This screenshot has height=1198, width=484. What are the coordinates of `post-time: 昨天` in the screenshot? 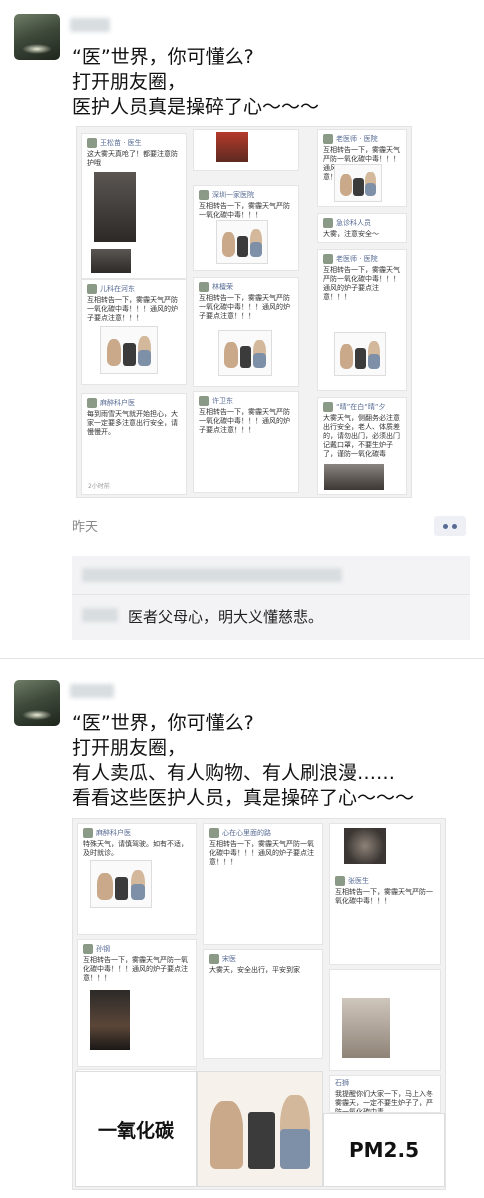 It's located at (85, 527).